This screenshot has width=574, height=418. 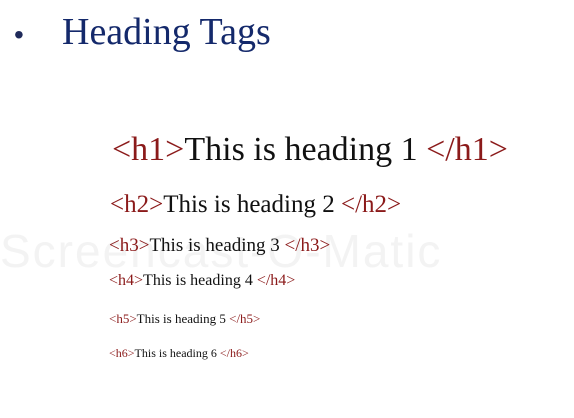 I want to click on heading-text: This is heading 3, so click(x=217, y=245).